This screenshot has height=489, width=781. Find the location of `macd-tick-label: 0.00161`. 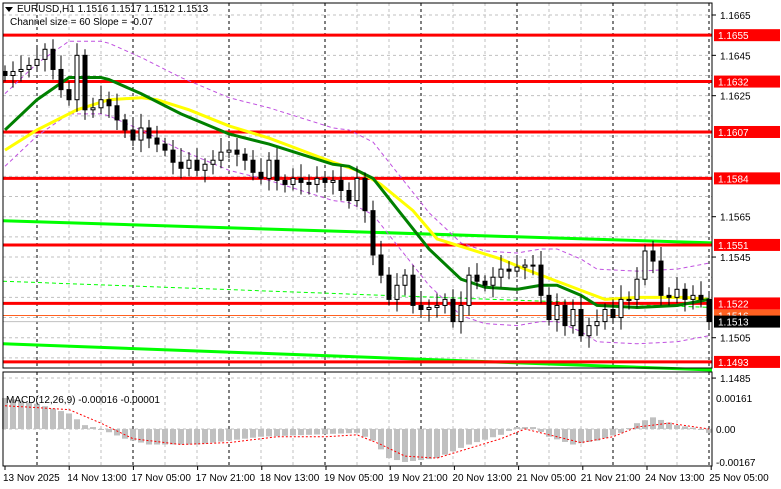

macd-tick-label: 0.00161 is located at coordinates (734, 399).